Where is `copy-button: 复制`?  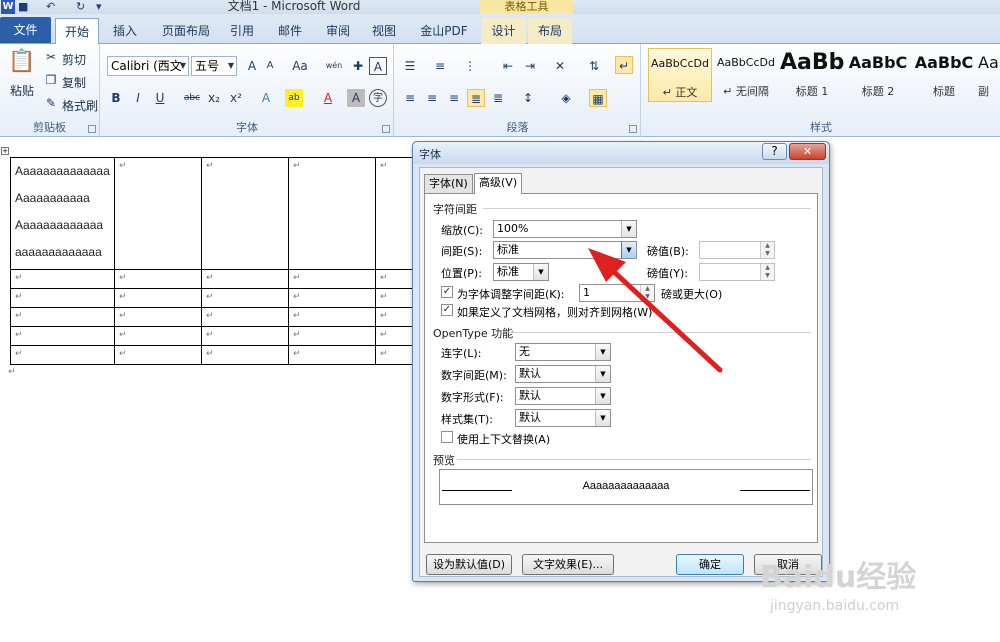
copy-button: 复制 is located at coordinates (74, 82).